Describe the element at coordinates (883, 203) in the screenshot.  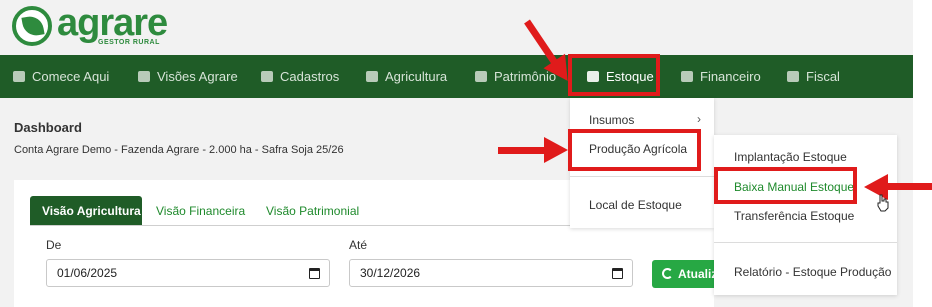
I see `hand-cursor-icon` at that location.